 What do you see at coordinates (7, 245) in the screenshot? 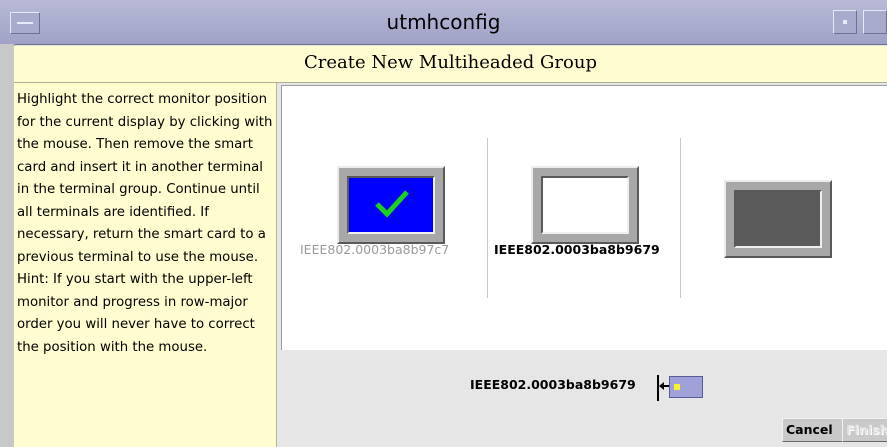
I see `left-border` at bounding box center [7, 245].